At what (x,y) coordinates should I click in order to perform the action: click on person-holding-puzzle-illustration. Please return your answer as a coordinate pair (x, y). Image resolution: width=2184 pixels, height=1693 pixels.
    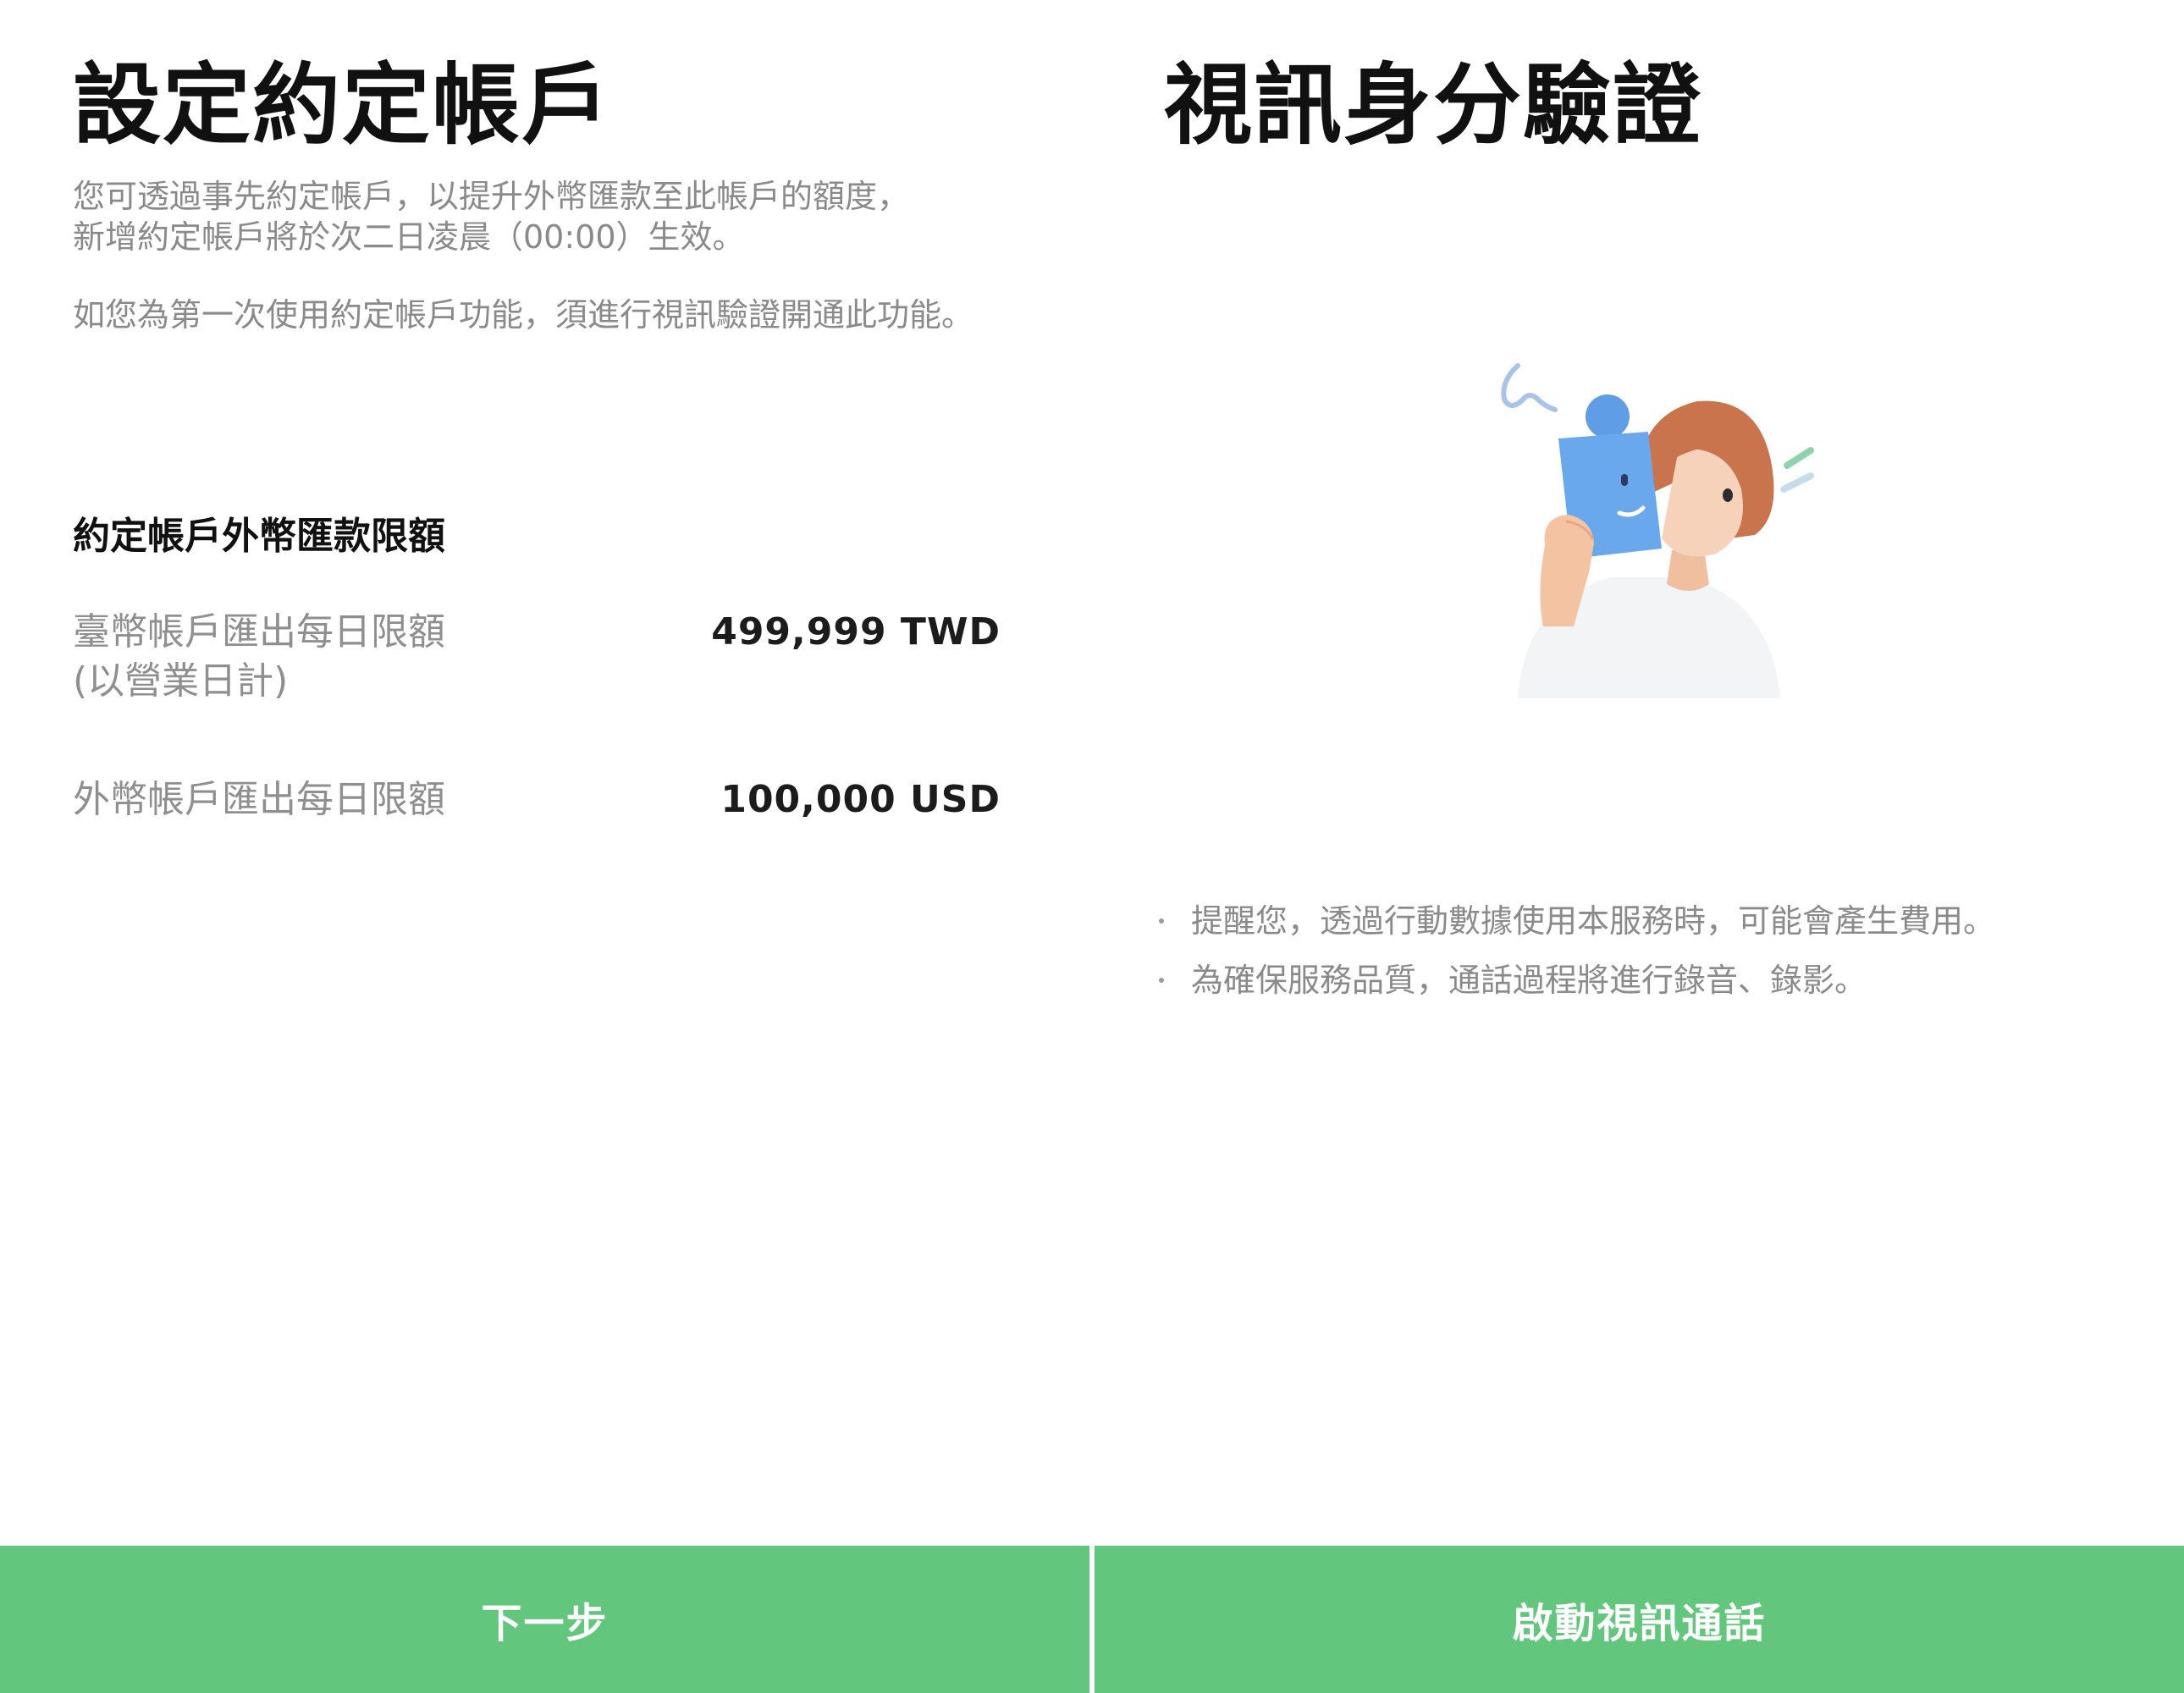
    Looking at the image, I should click on (1657, 530).